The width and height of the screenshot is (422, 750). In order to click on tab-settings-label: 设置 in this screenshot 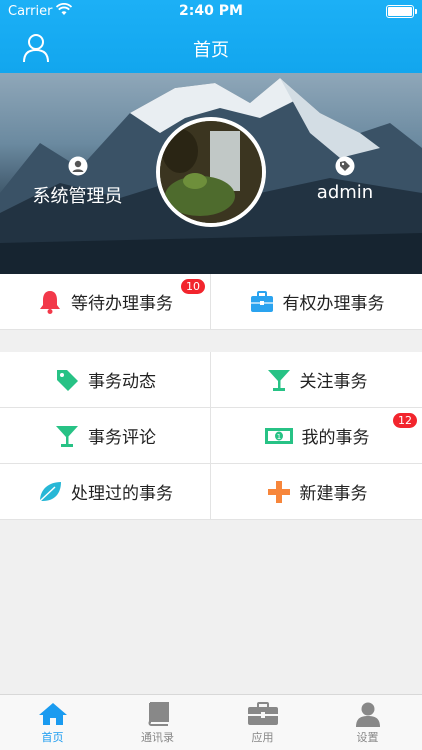, I will do `click(367, 737)`.